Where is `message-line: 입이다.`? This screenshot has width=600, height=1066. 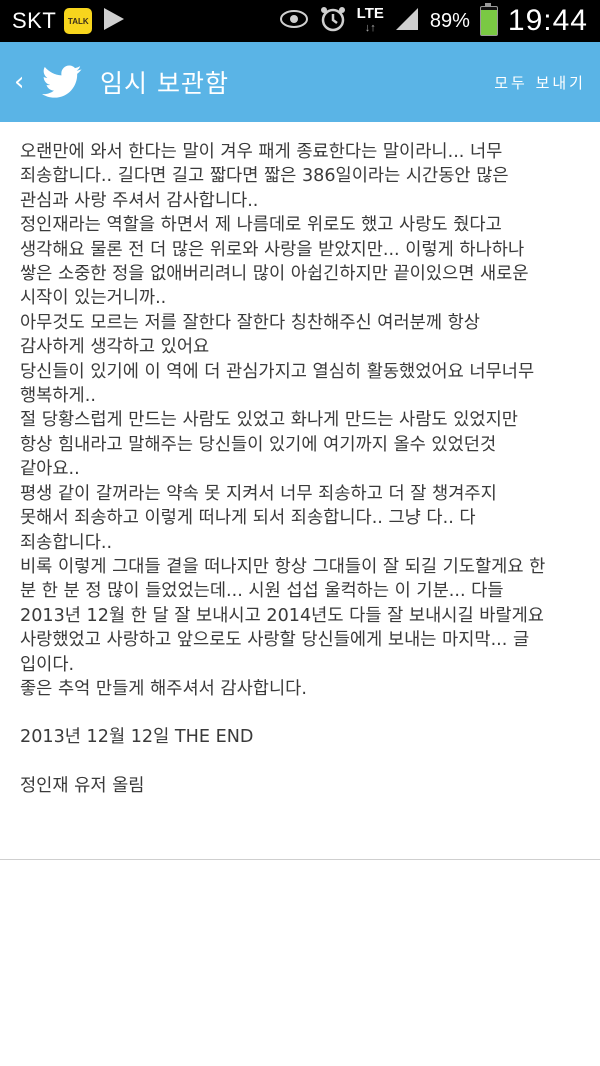
message-line: 입이다. is located at coordinates (47, 664).